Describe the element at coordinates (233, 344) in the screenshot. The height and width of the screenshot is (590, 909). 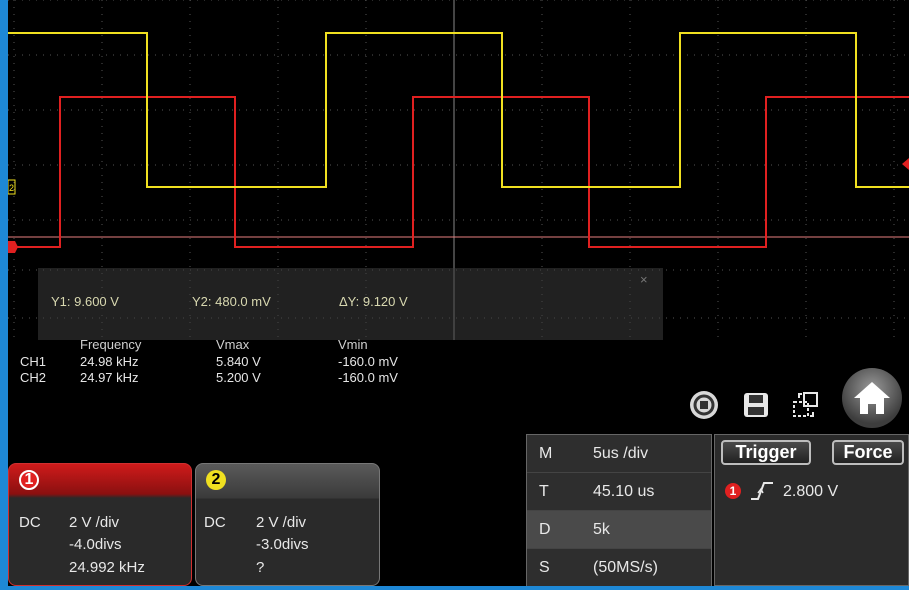
I see `meas-header-vmax: Vmax` at that location.